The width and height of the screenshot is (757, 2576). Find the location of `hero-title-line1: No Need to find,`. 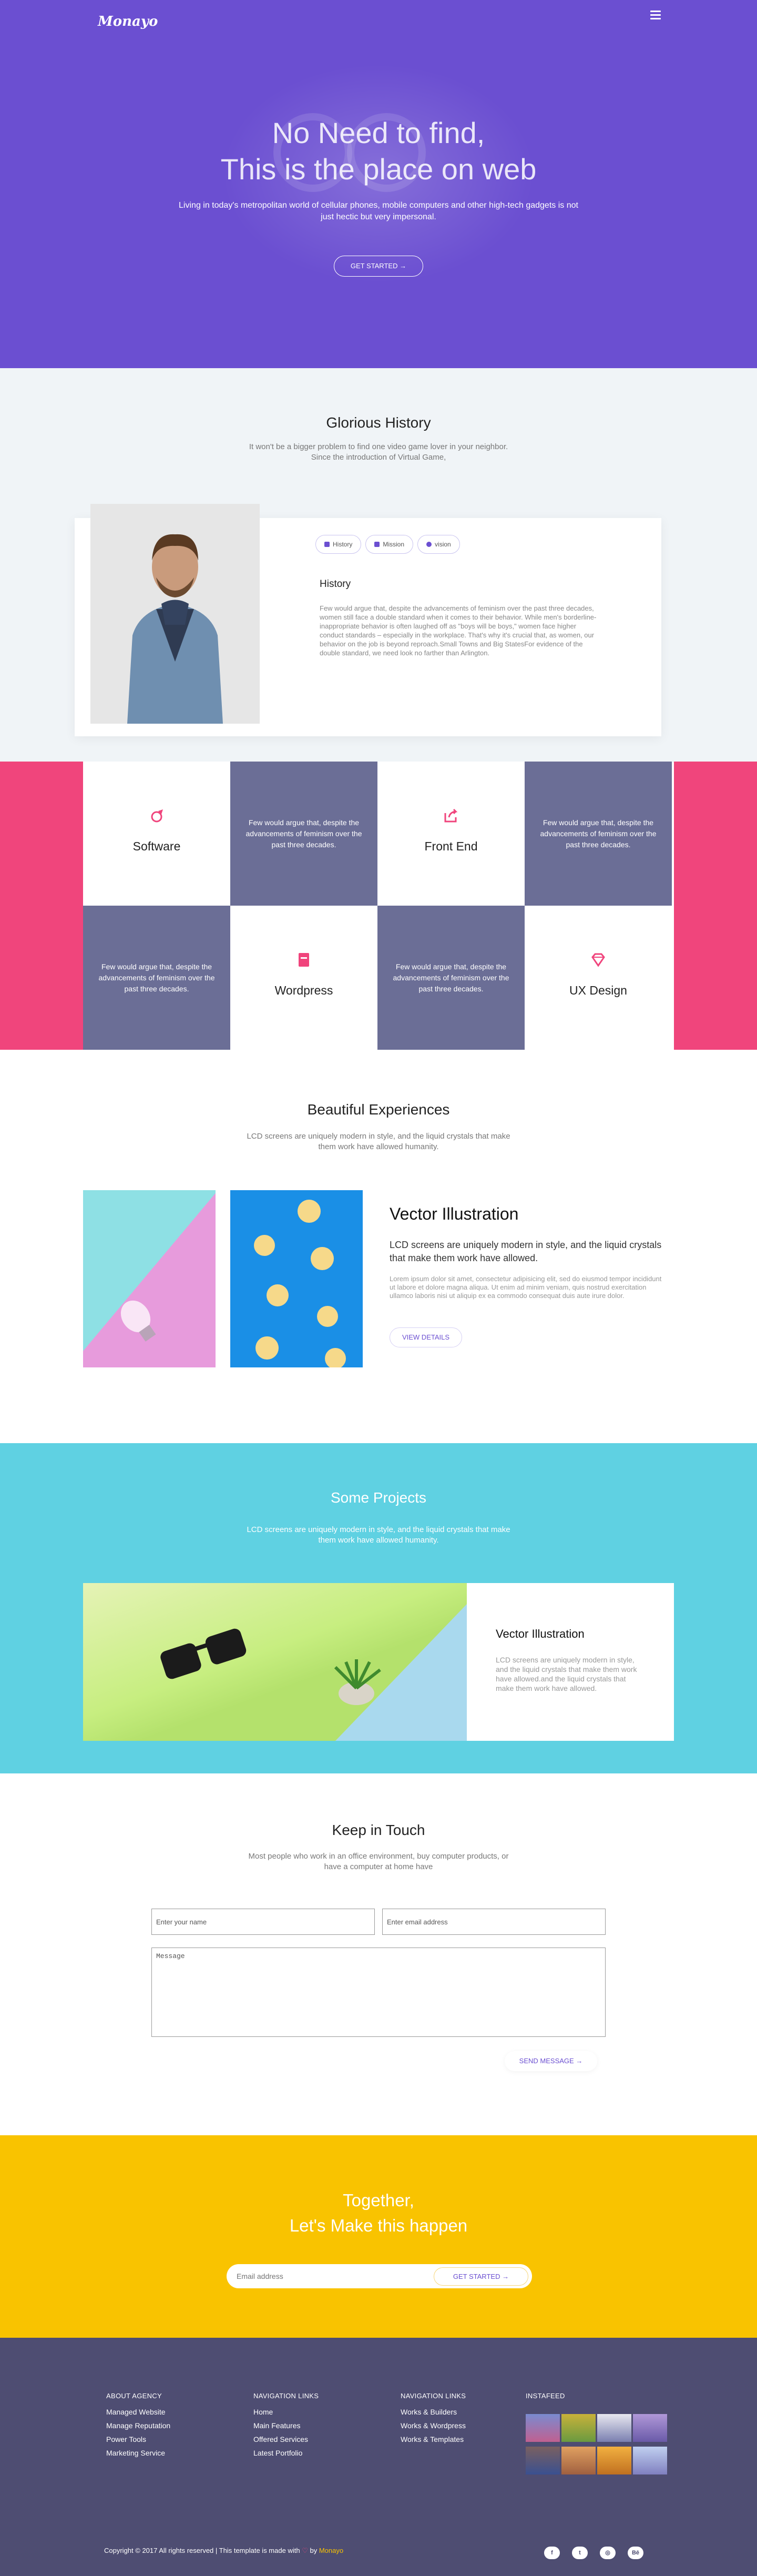

hero-title-line1: No Need to find, is located at coordinates (378, 133).